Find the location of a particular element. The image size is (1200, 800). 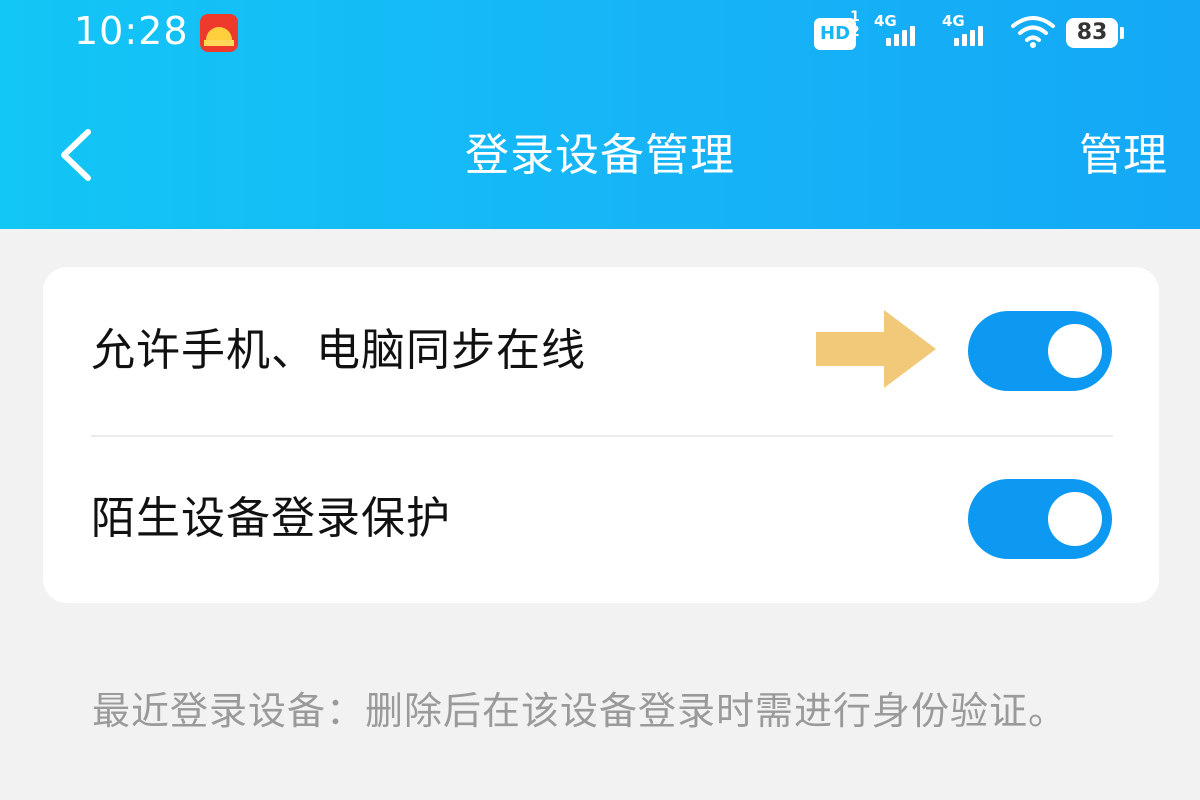

wifi-icon is located at coordinates (1033, 34).